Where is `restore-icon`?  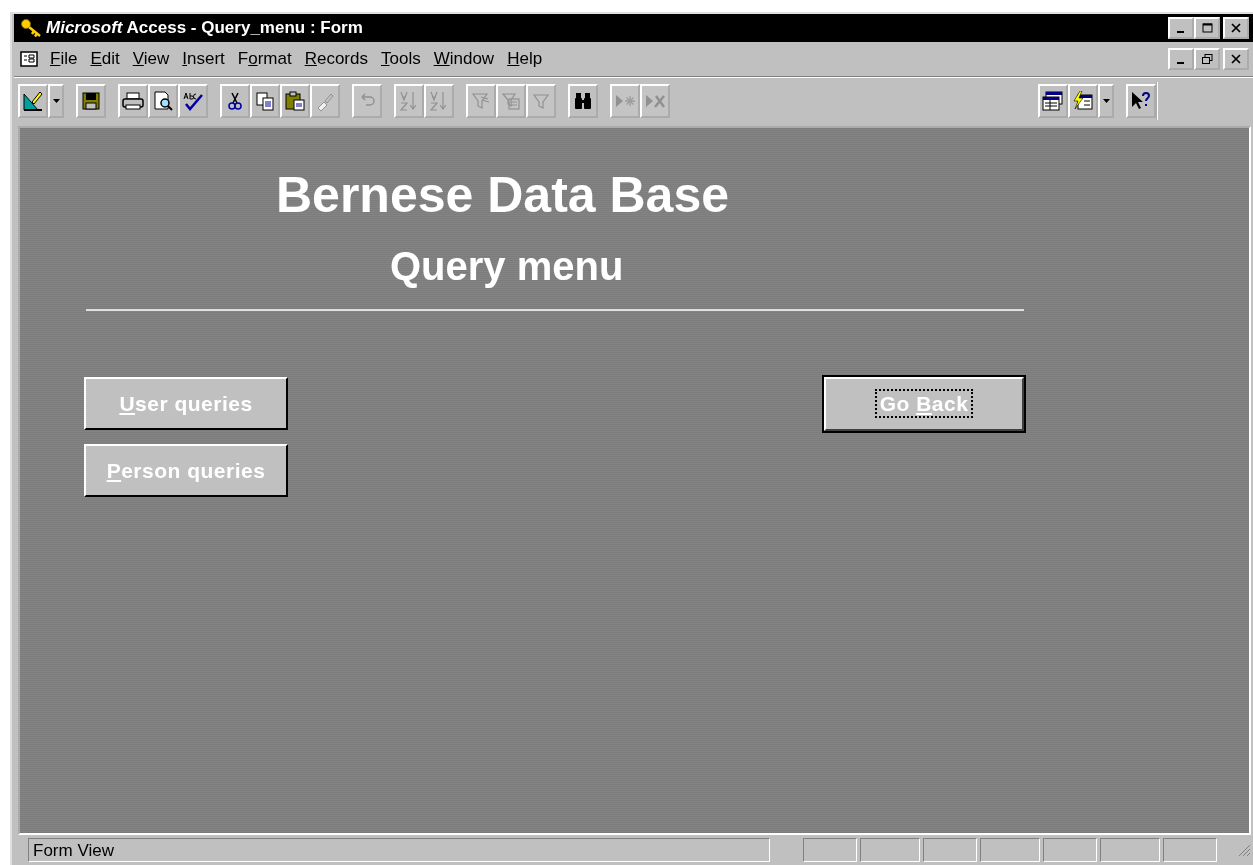
restore-icon is located at coordinates (1207, 59).